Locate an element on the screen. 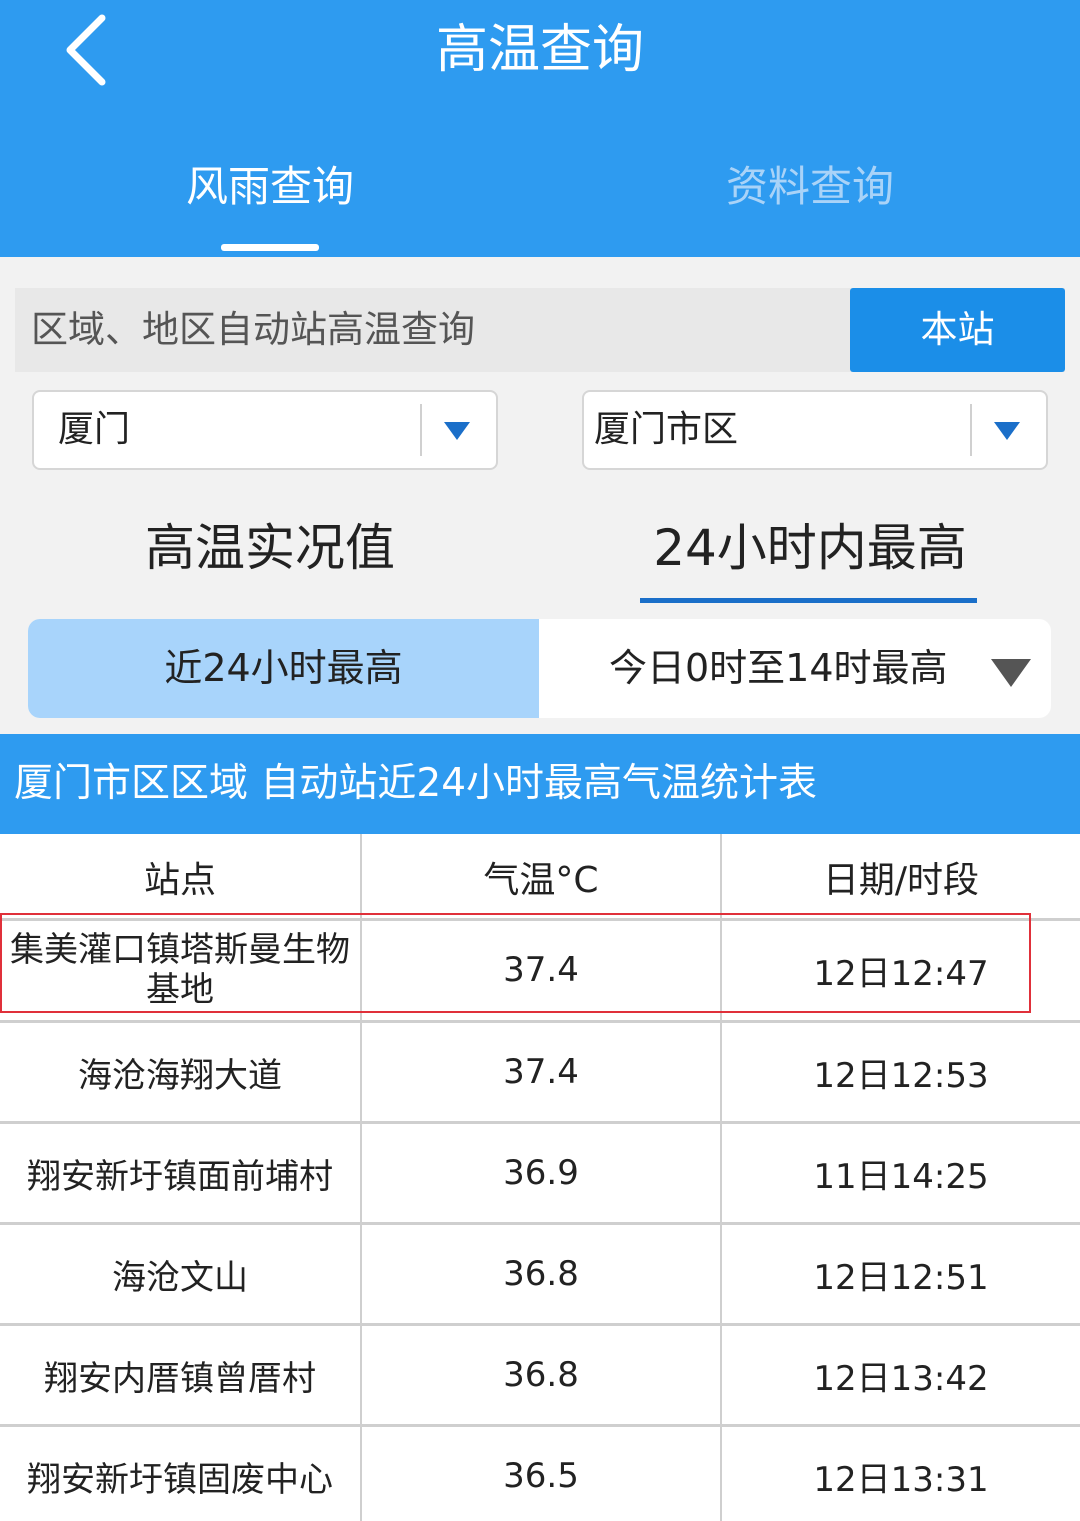 Image resolution: width=1080 pixels, height=1521 pixels. table-row-station: 海沧海翔大道 is located at coordinates (180, 1075).